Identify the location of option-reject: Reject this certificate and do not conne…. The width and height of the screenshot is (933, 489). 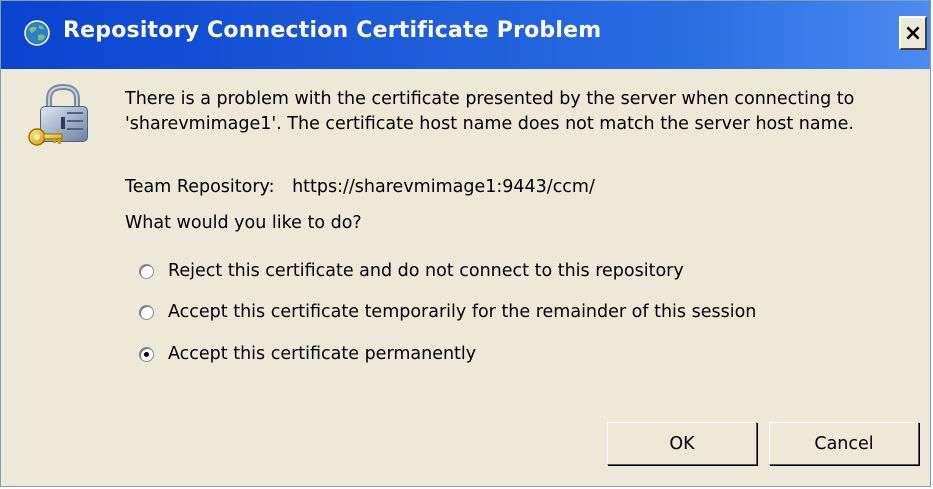
(411, 271).